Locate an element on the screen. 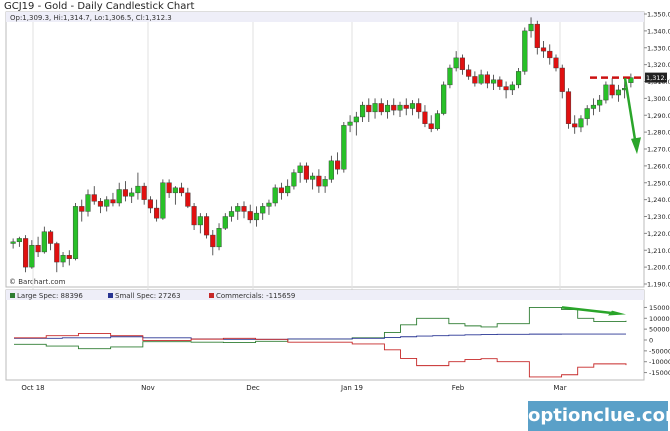  x-axis-label: Nov is located at coordinates (148, 388).